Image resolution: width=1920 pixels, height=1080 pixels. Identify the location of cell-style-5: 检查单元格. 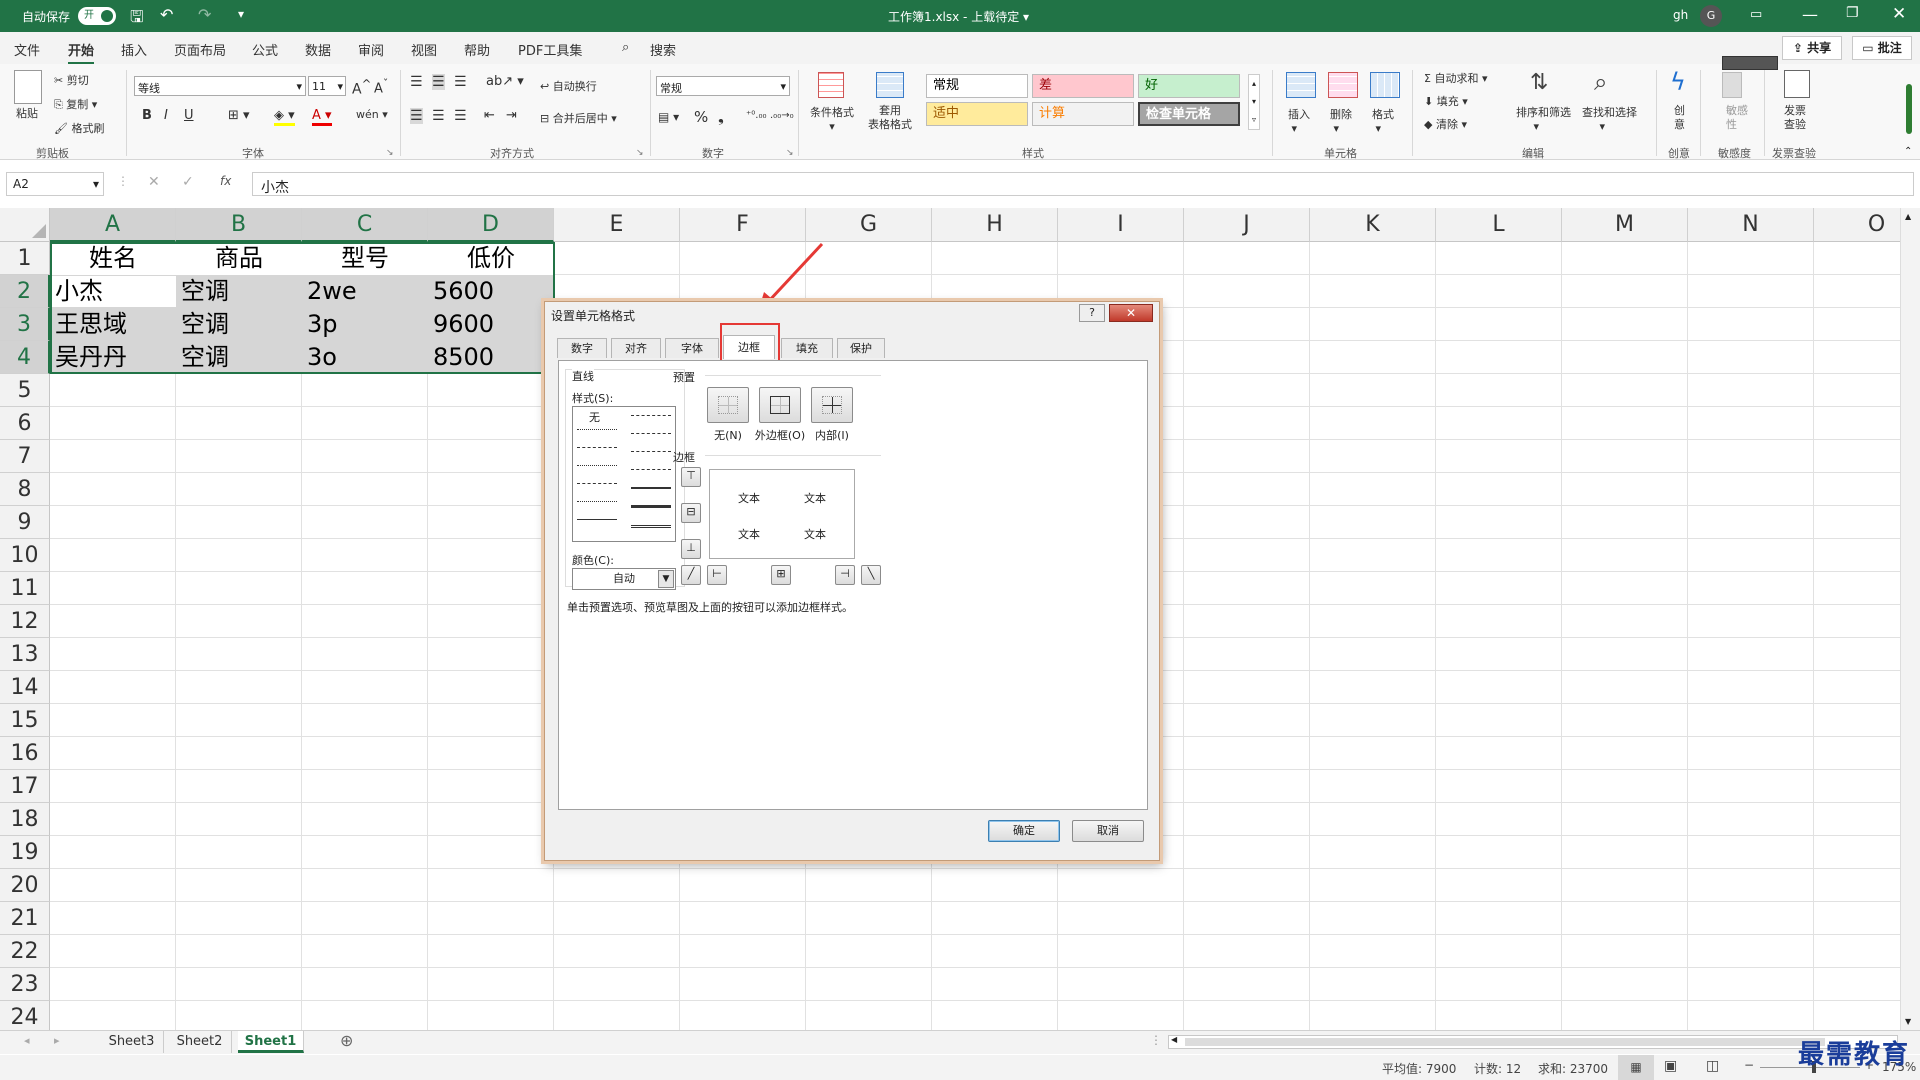
(1189, 114).